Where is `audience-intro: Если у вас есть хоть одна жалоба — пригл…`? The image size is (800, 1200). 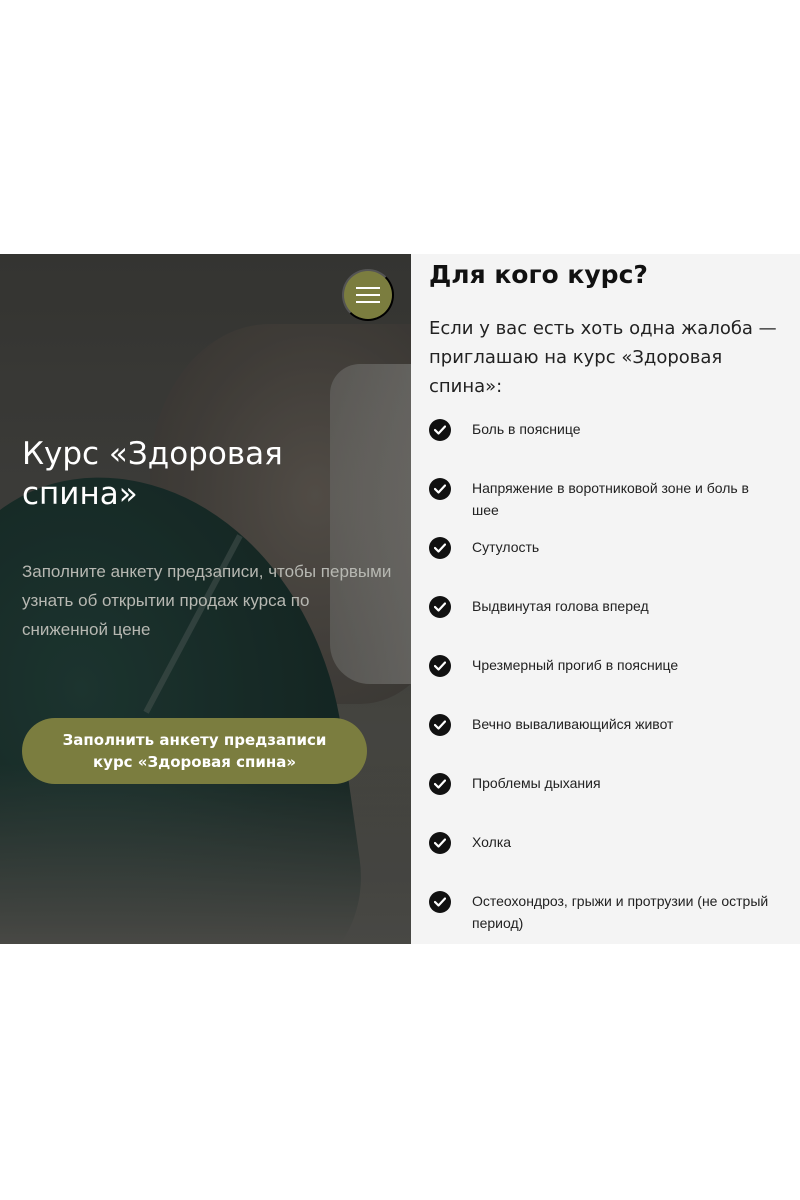 audience-intro: Если у вас есть хоть одна жалоба — пригл… is located at coordinates (603, 357).